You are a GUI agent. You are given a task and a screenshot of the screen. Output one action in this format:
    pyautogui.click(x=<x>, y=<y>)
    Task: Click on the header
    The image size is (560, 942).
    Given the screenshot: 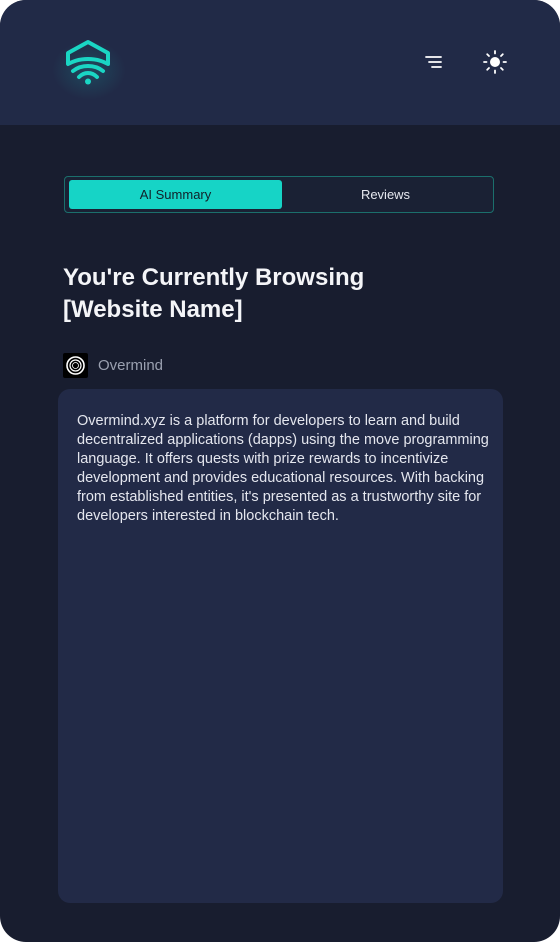 What is the action you would take?
    pyautogui.click(x=280, y=62)
    